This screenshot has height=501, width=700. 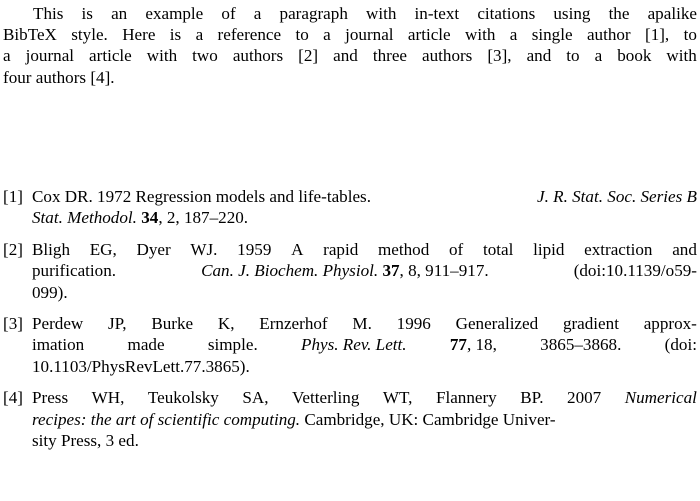 What do you see at coordinates (58, 345) in the screenshot?
I see `w: imation` at bounding box center [58, 345].